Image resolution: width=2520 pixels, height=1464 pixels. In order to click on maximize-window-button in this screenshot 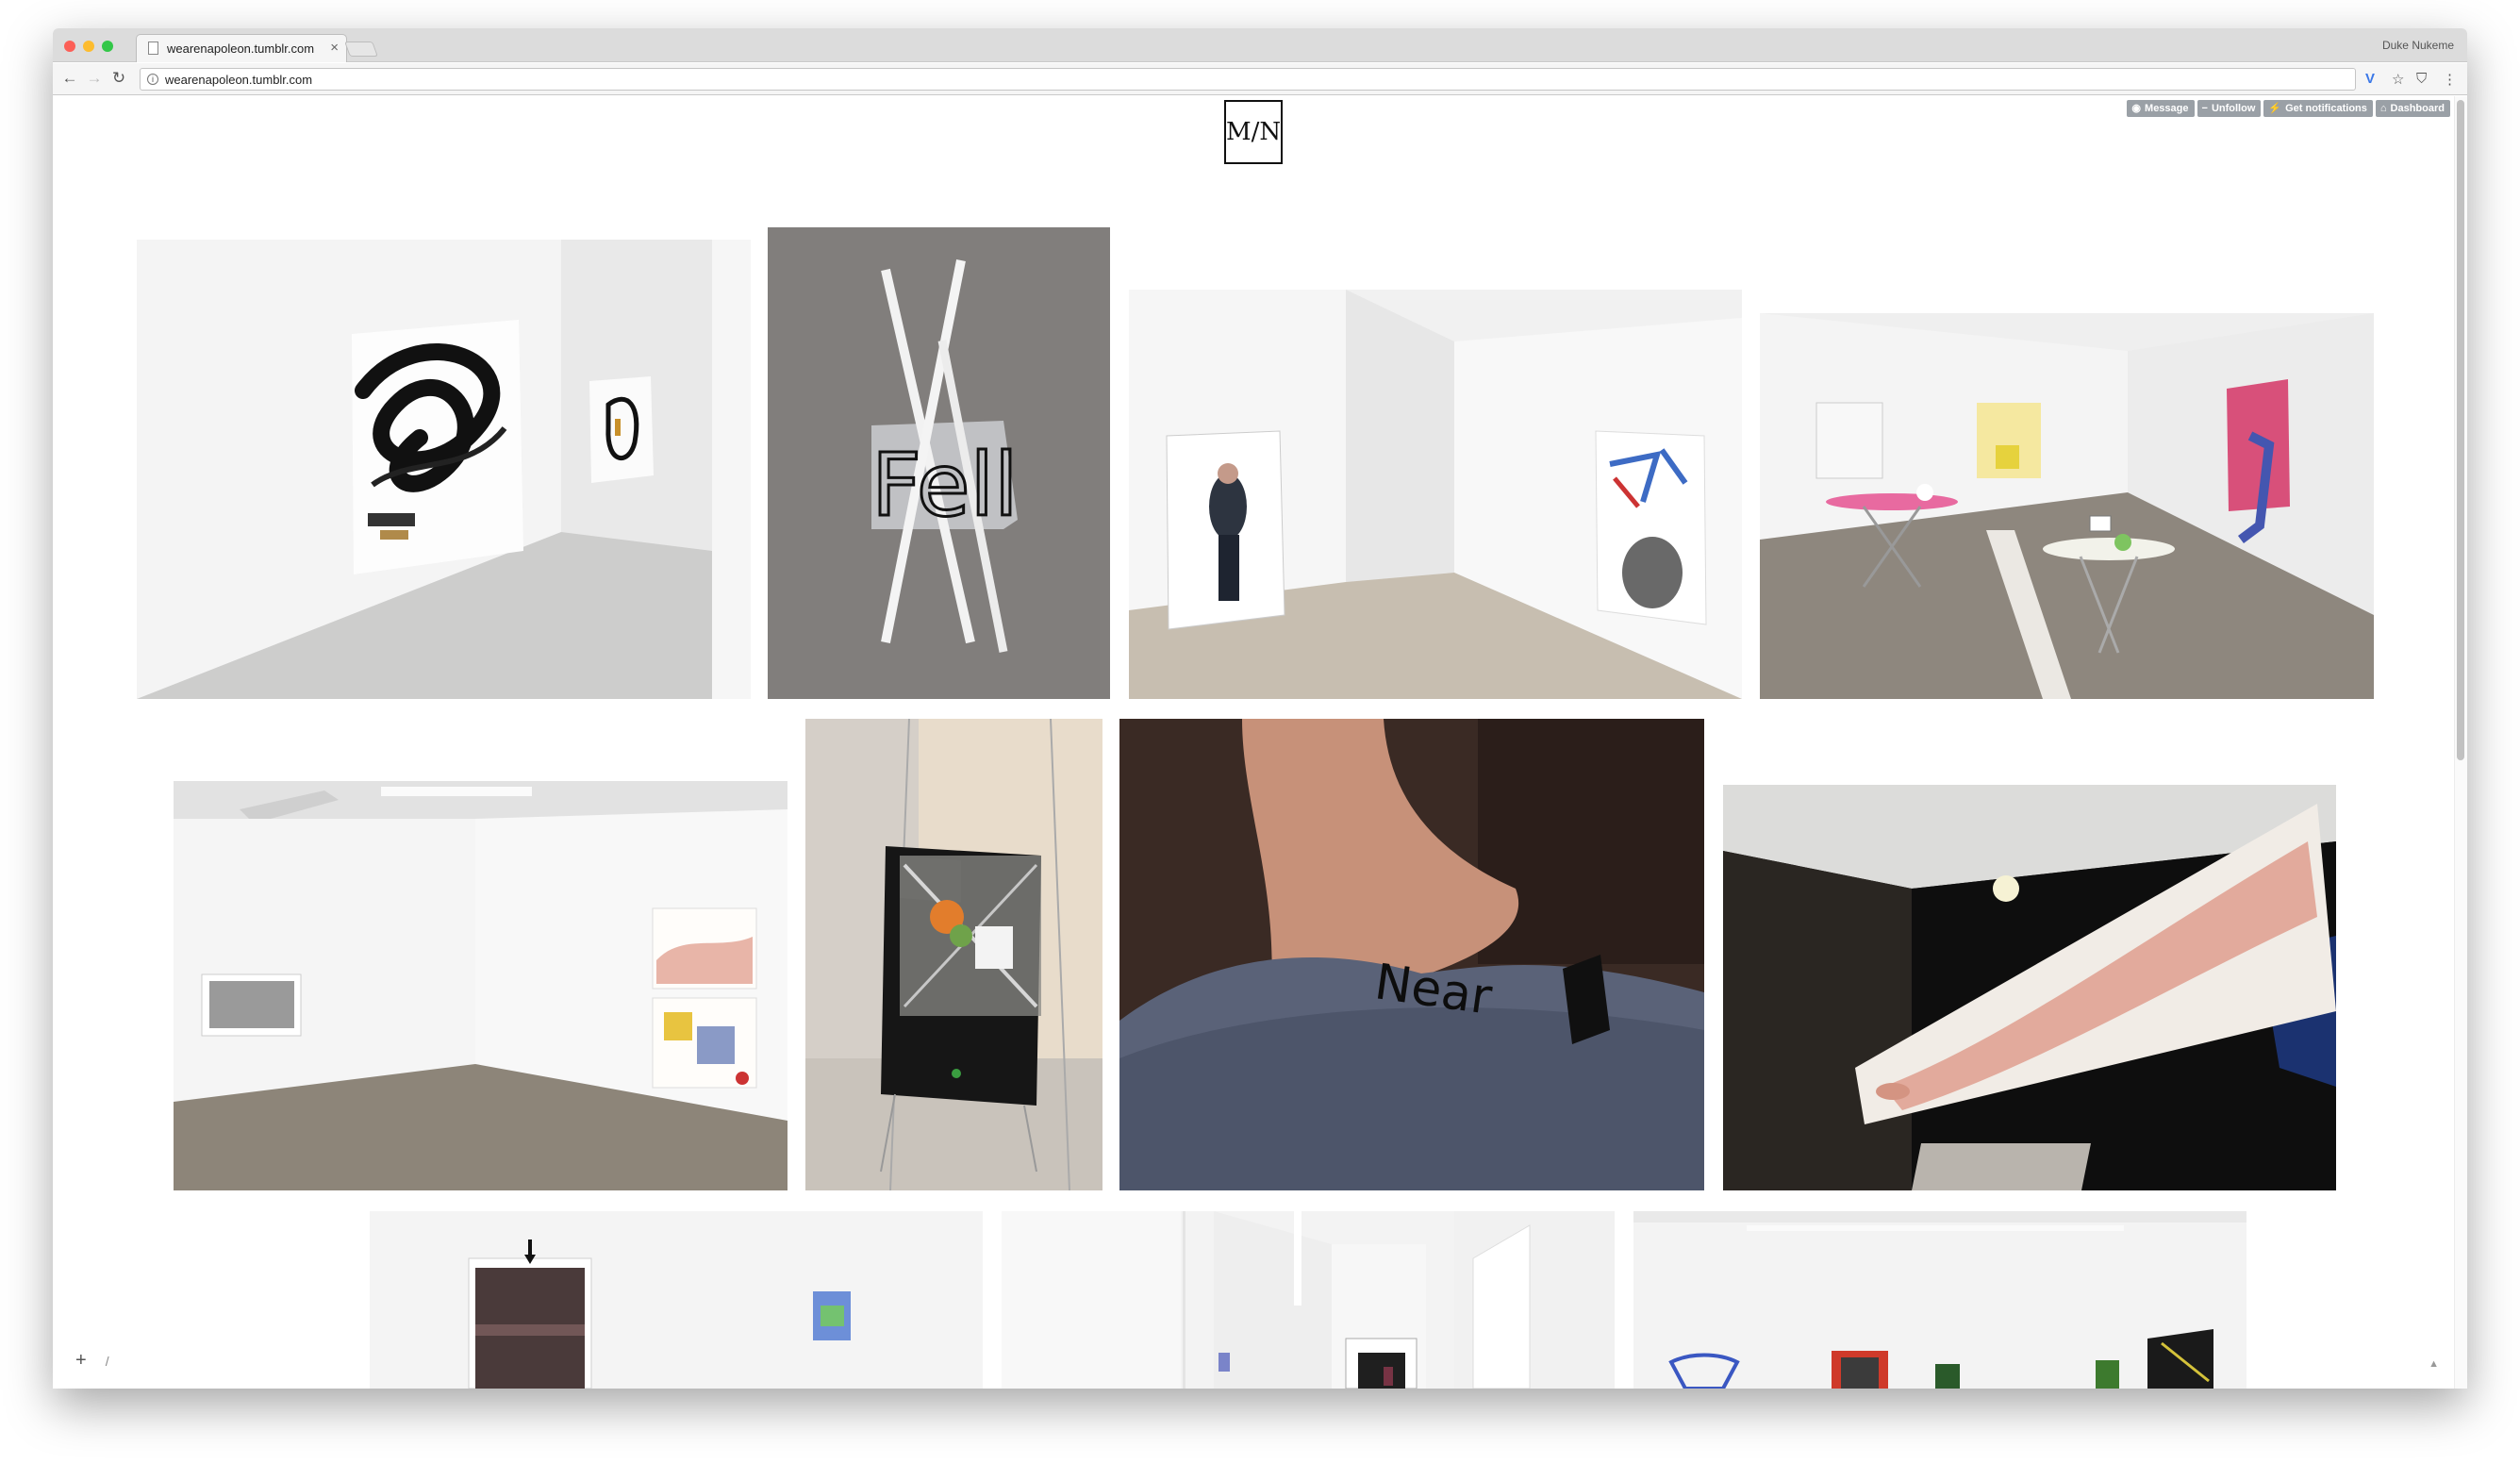, I will do `click(108, 46)`.